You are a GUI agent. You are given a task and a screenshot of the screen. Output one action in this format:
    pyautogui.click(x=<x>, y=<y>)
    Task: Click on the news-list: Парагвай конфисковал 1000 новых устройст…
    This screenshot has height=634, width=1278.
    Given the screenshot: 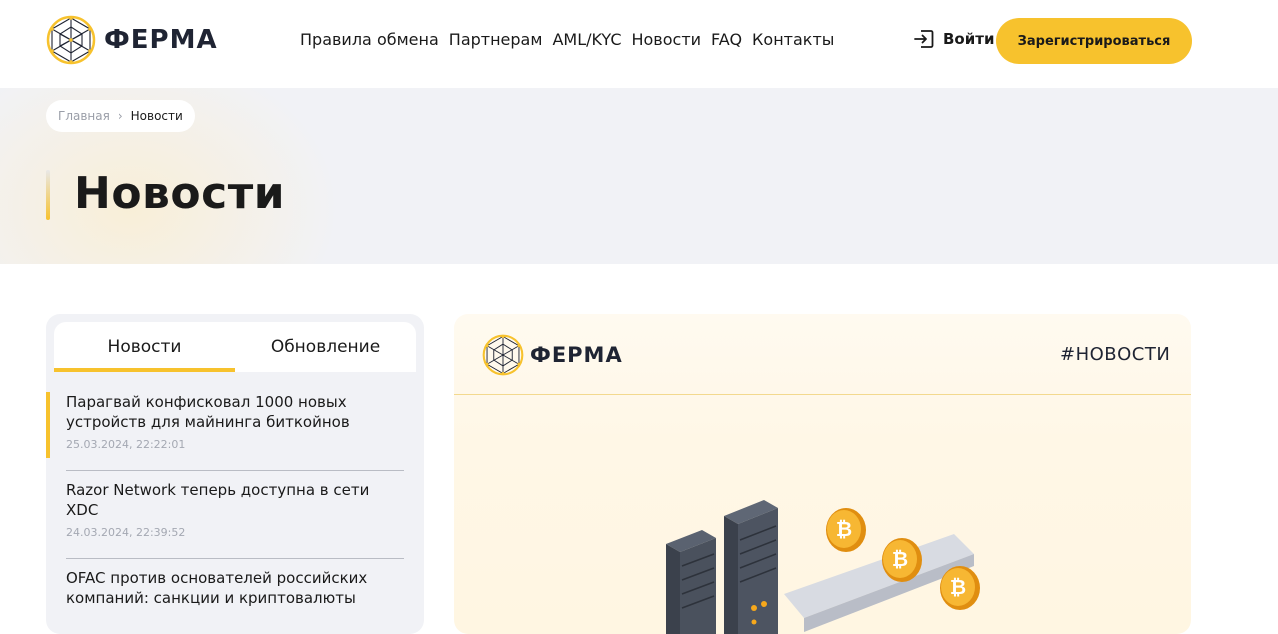 What is the action you would take?
    pyautogui.click(x=235, y=510)
    